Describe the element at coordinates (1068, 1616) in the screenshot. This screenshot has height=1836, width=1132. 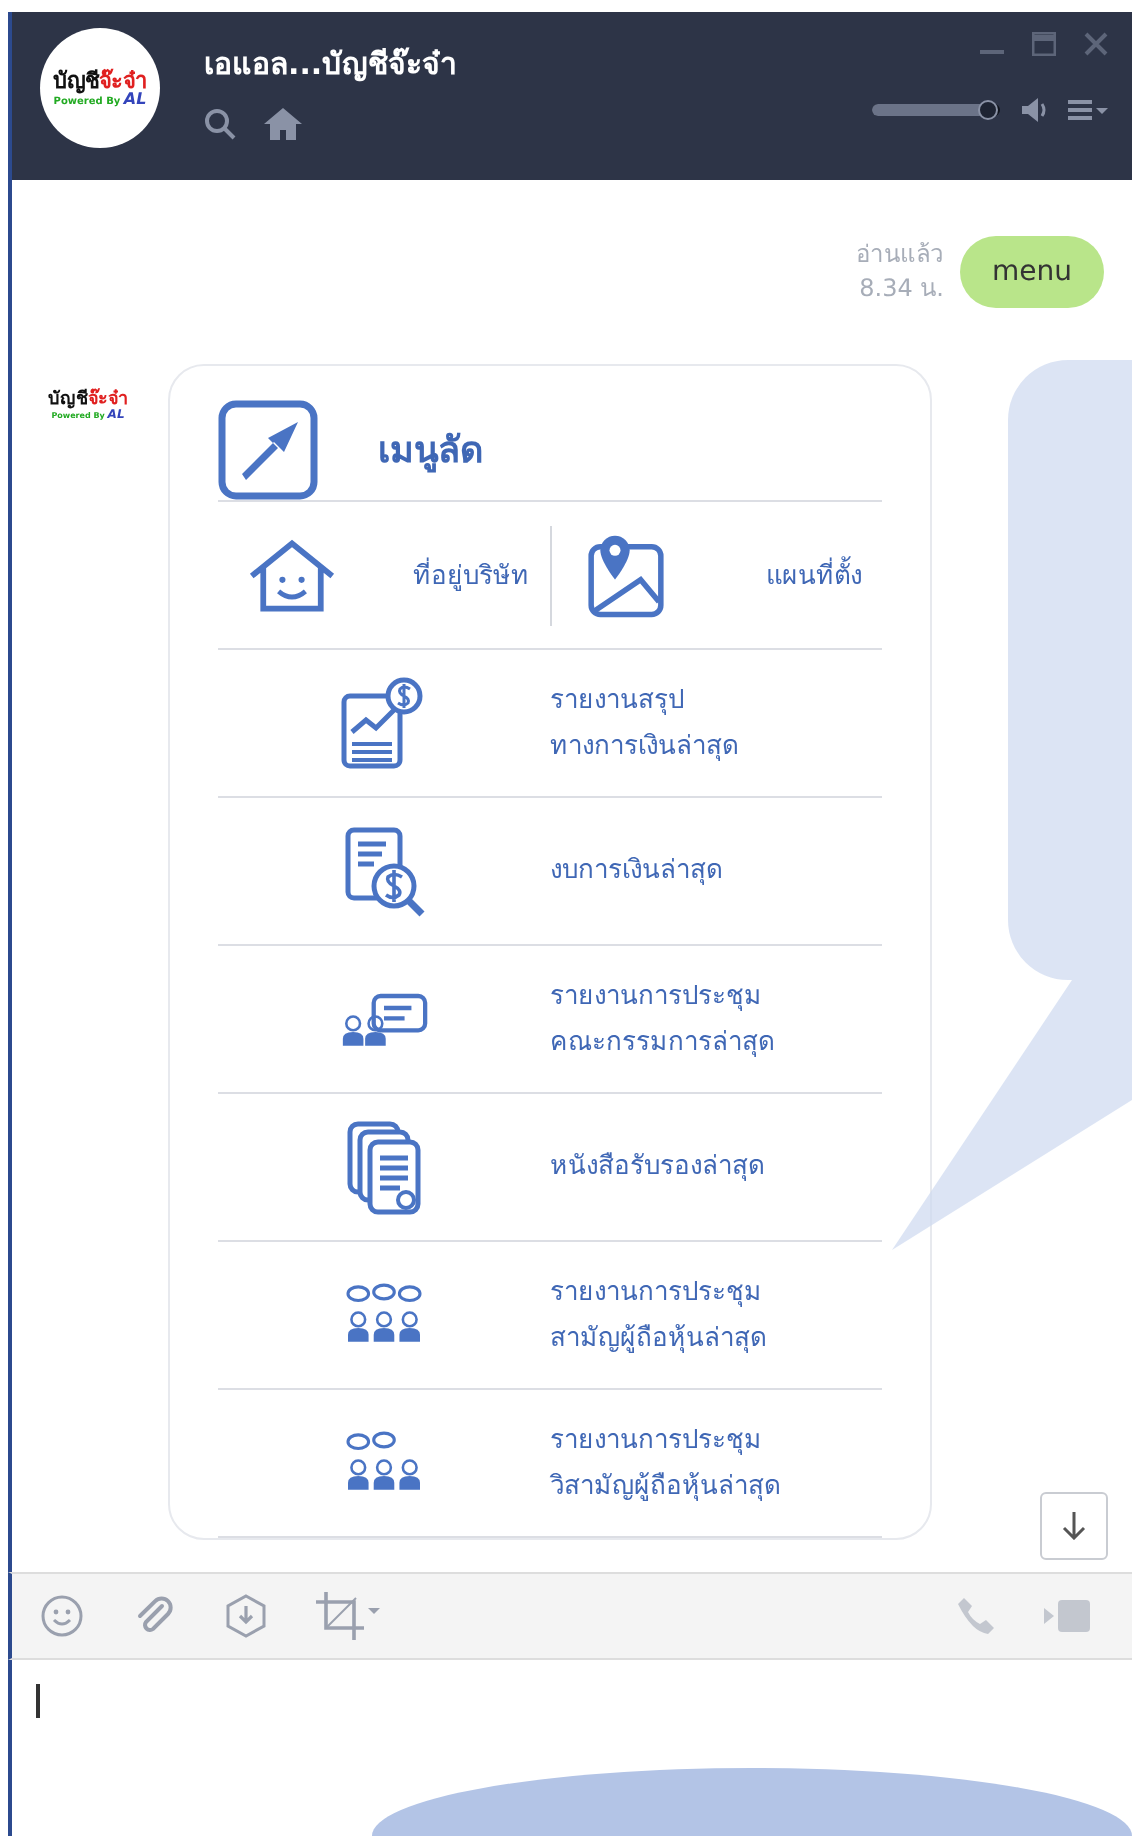
I see `video-icon` at that location.